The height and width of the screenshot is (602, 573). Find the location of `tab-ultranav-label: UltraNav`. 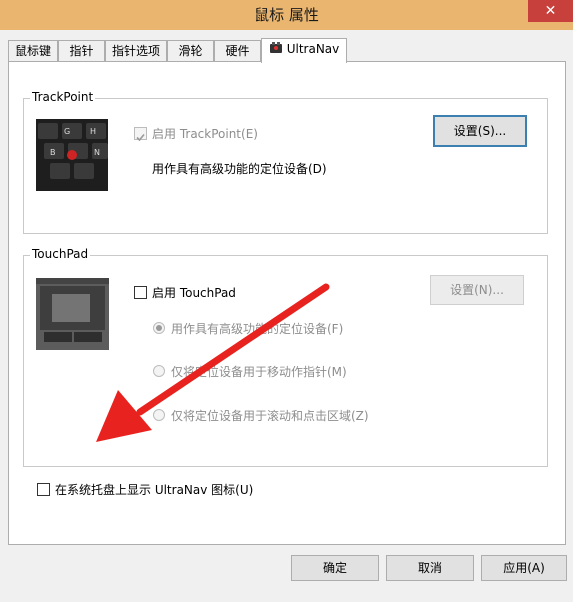

tab-ultranav-label: UltraNav is located at coordinates (313, 49).